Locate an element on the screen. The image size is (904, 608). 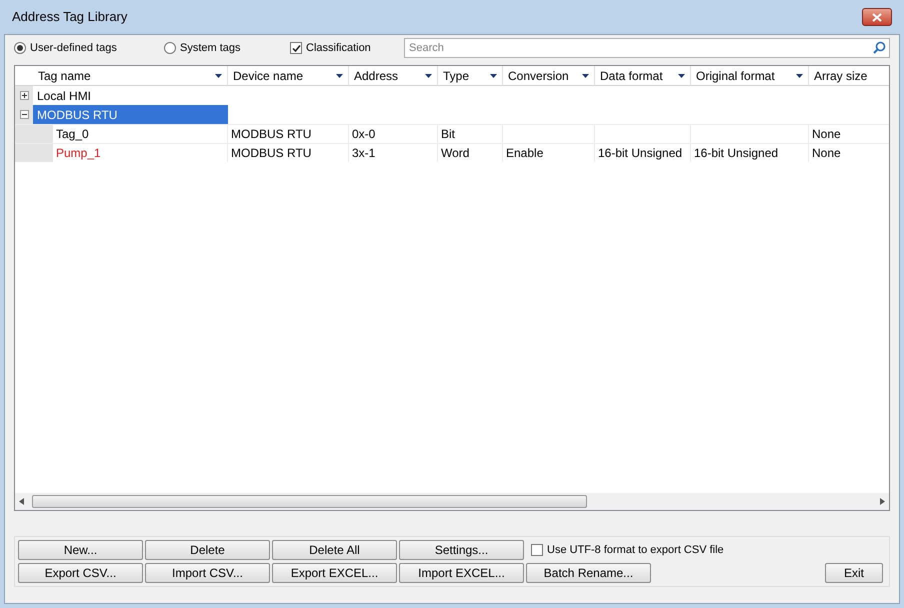
column-header: Conversion is located at coordinates (549, 75).